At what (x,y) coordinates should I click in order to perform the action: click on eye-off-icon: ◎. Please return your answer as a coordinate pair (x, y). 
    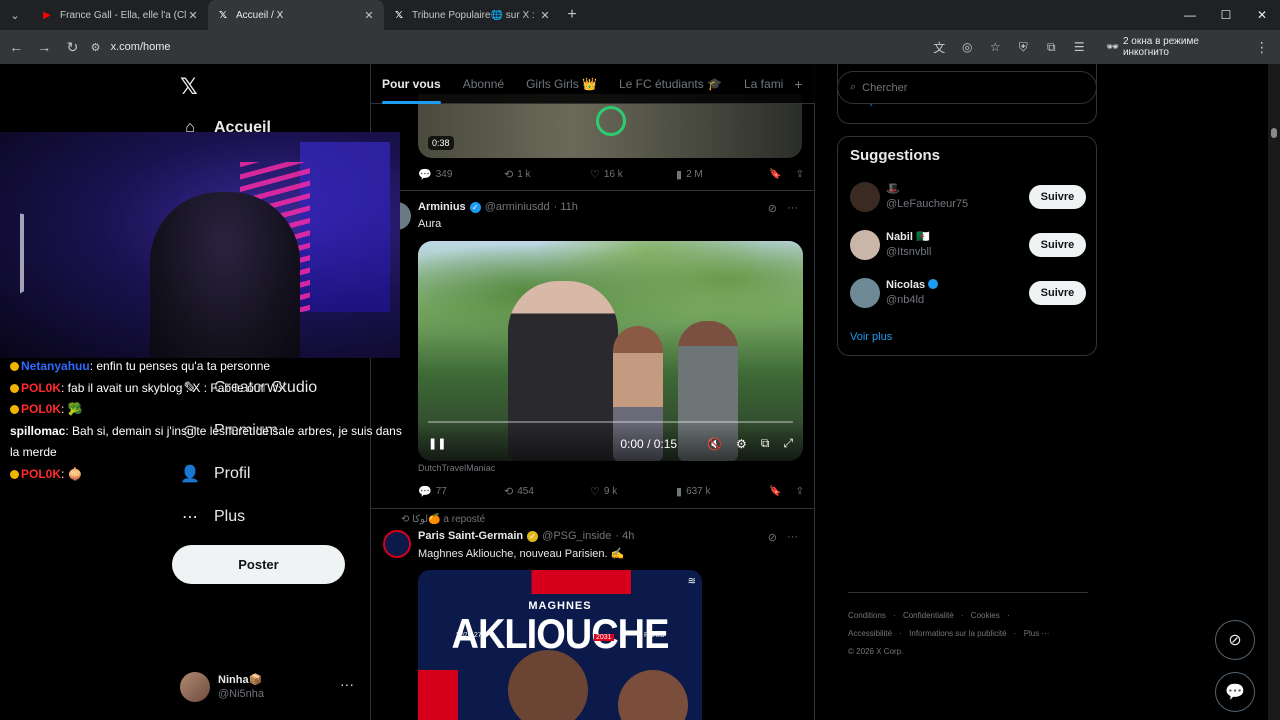
    Looking at the image, I should click on (967, 47).